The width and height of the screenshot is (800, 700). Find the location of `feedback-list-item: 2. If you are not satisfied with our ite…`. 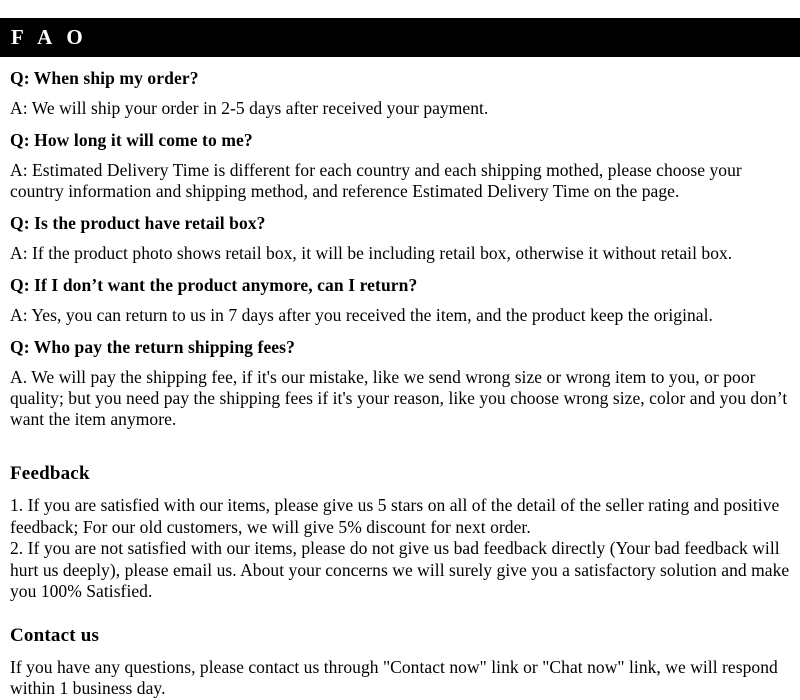

feedback-list-item: 2. If you are not satisfied with our ite… is located at coordinates (400, 569).